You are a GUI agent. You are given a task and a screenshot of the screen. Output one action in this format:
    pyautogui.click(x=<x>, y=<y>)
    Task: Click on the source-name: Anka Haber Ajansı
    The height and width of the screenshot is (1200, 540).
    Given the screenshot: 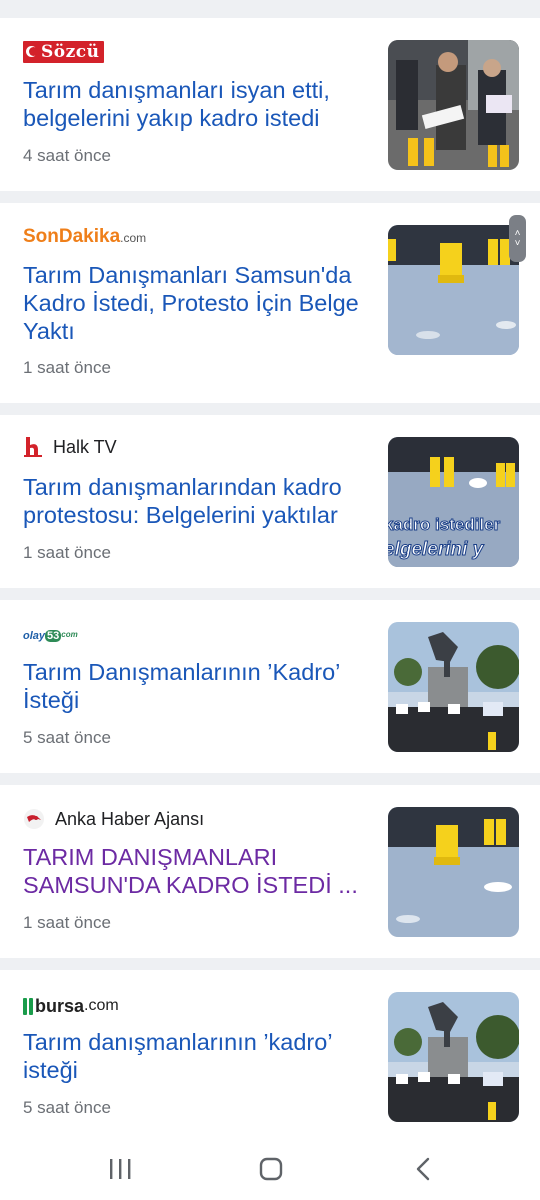 What is the action you would take?
    pyautogui.click(x=130, y=818)
    